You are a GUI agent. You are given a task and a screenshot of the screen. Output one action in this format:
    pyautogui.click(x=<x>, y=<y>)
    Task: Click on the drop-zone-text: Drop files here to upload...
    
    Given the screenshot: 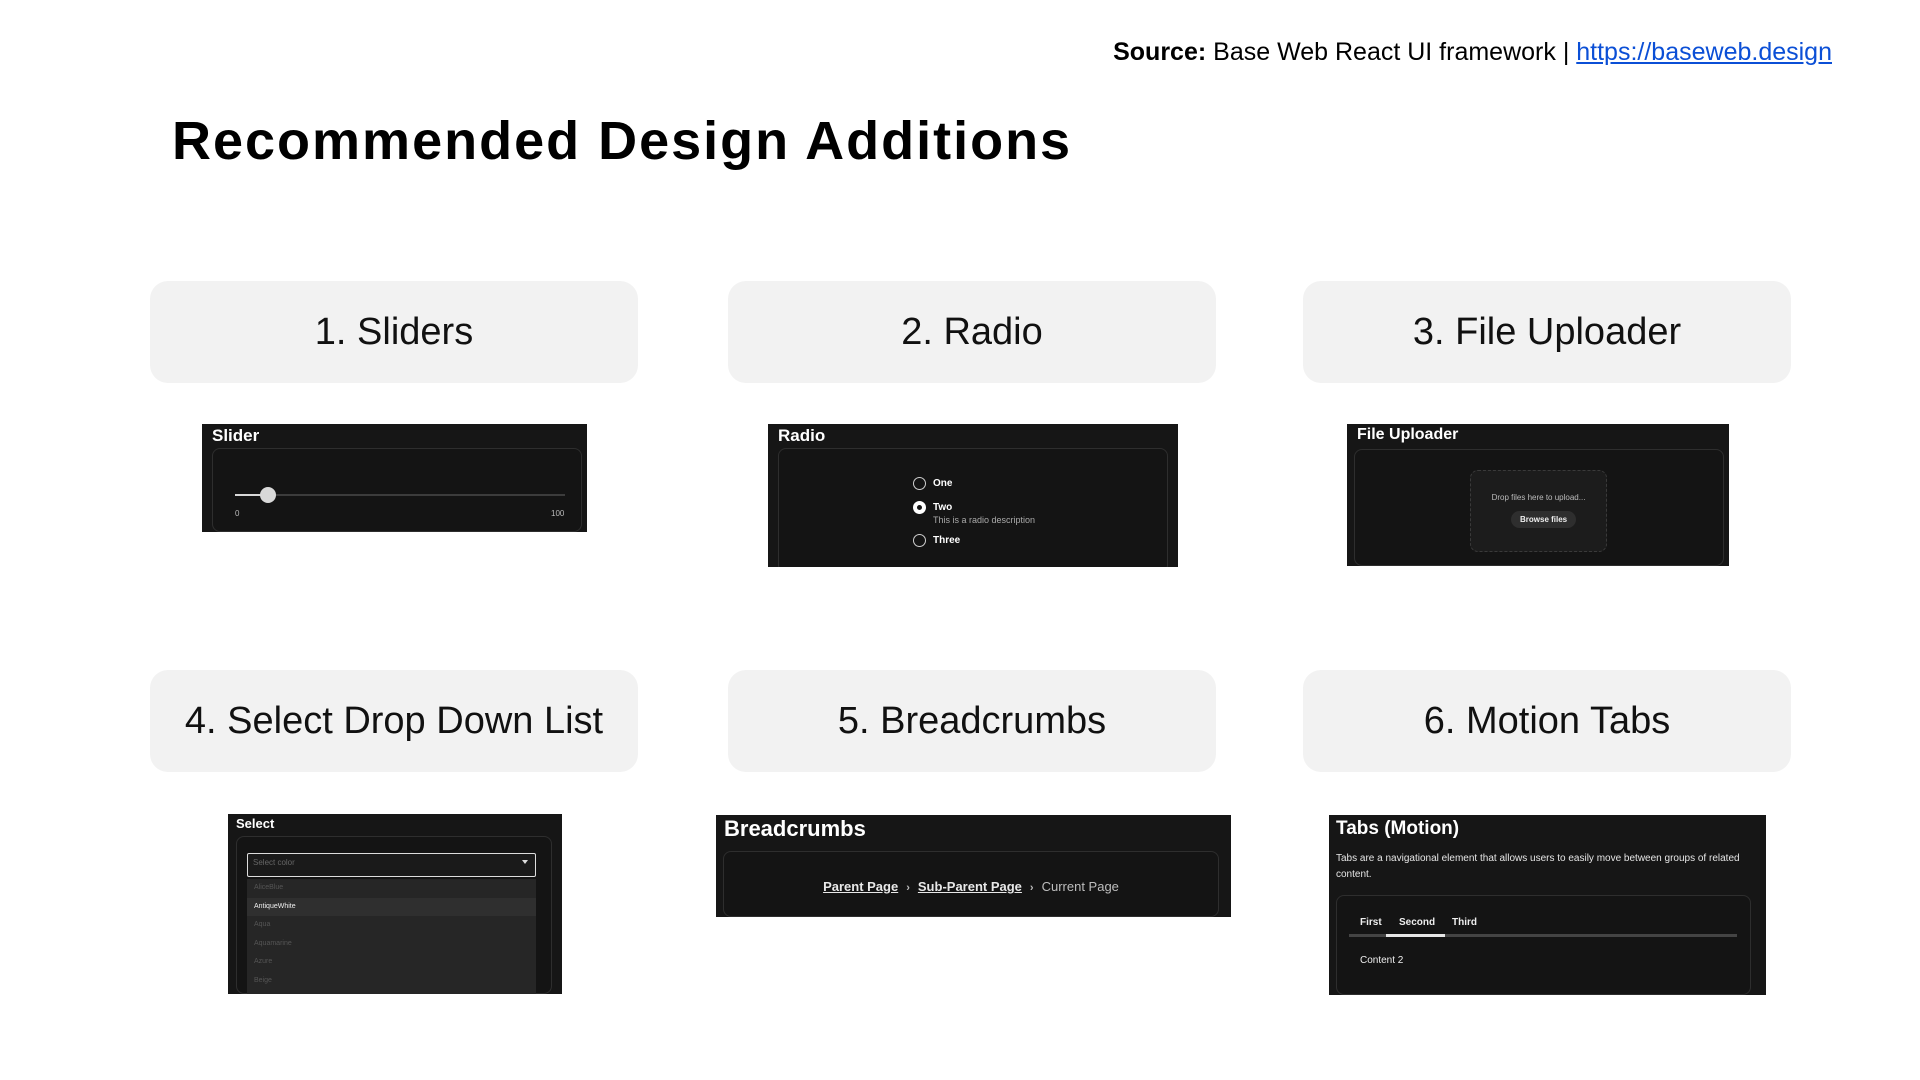 What is the action you would take?
    pyautogui.click(x=1538, y=497)
    